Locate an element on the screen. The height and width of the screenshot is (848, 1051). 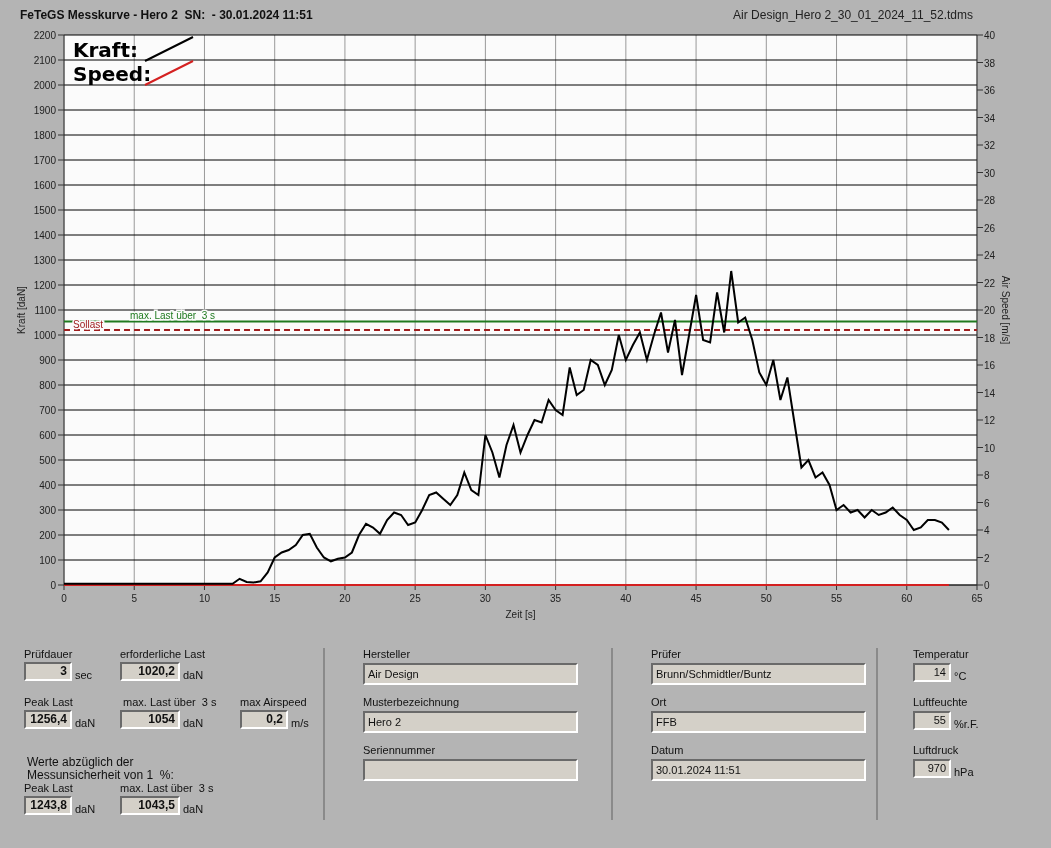
y-tick-label: 700 is located at coordinates (47, 410).